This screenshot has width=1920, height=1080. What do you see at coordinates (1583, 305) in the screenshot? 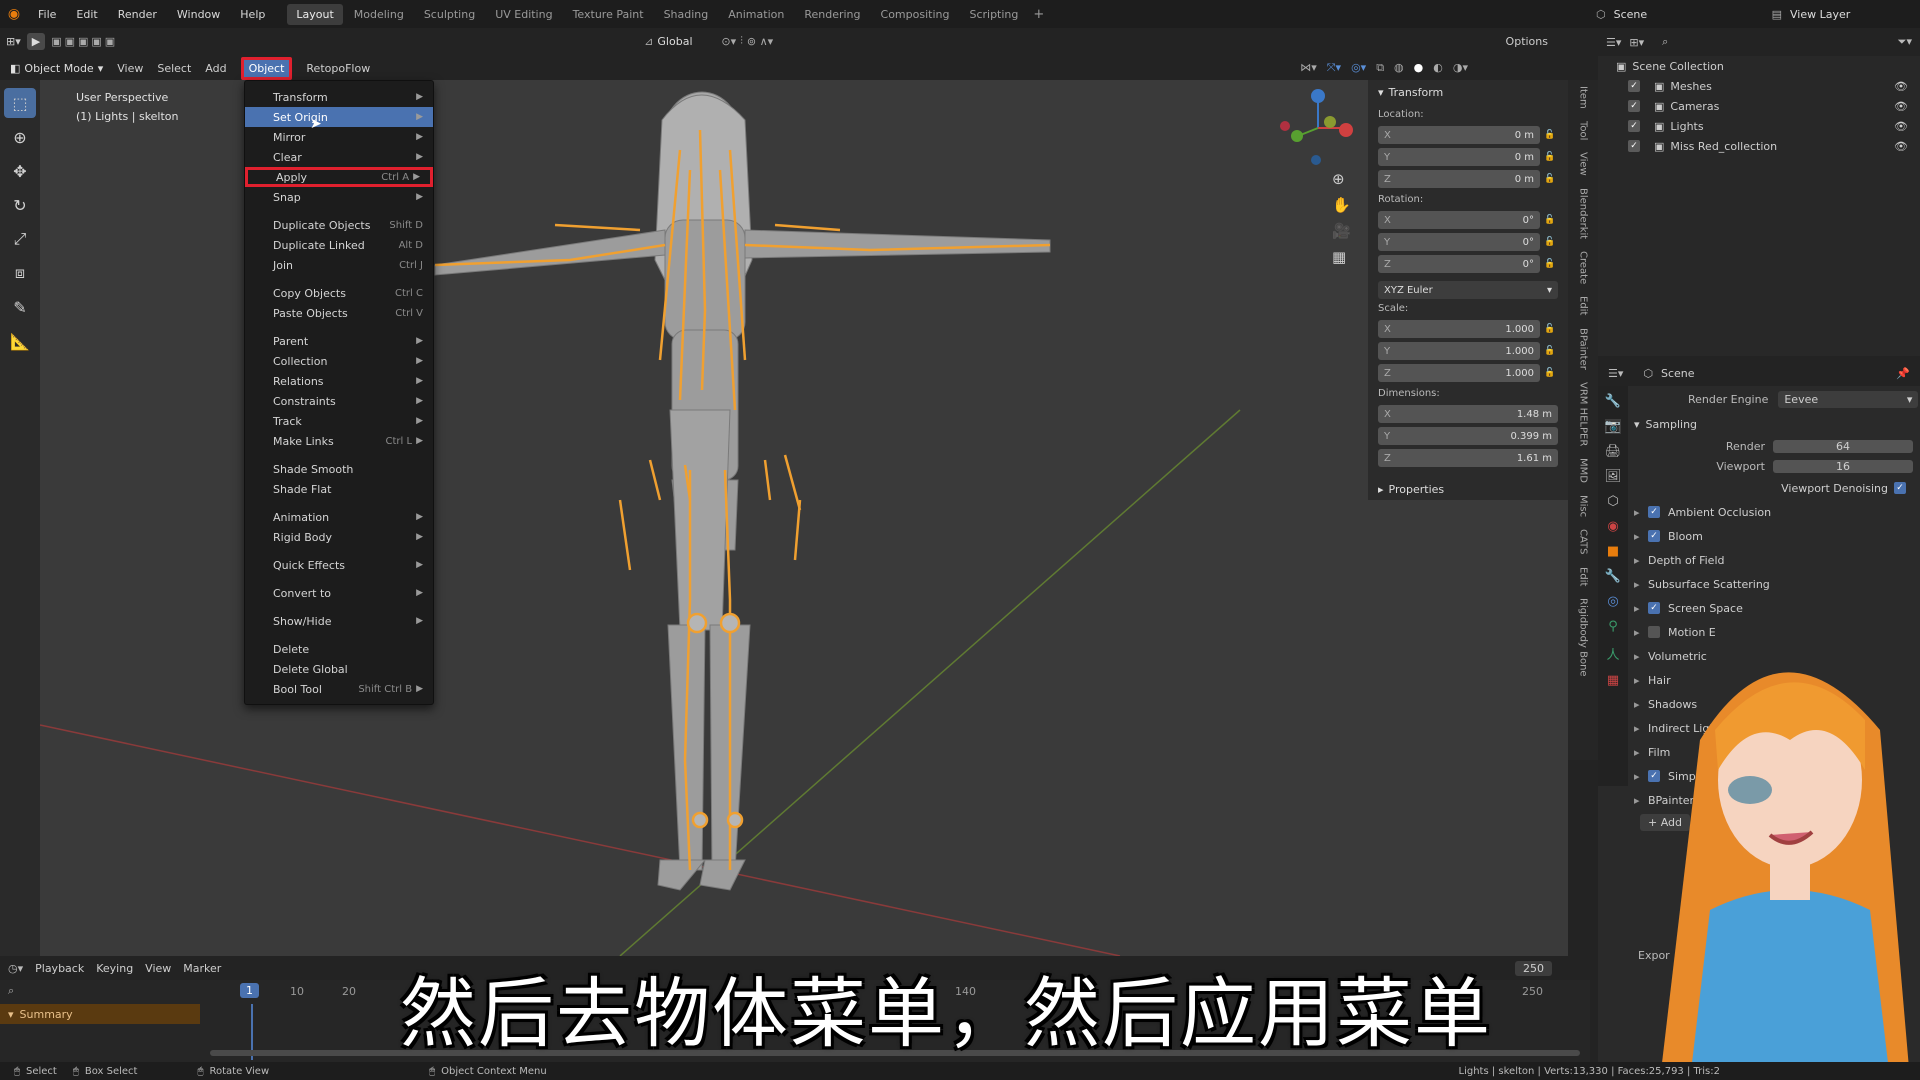
I see `sidebar-tab-edit: Edit` at bounding box center [1583, 305].